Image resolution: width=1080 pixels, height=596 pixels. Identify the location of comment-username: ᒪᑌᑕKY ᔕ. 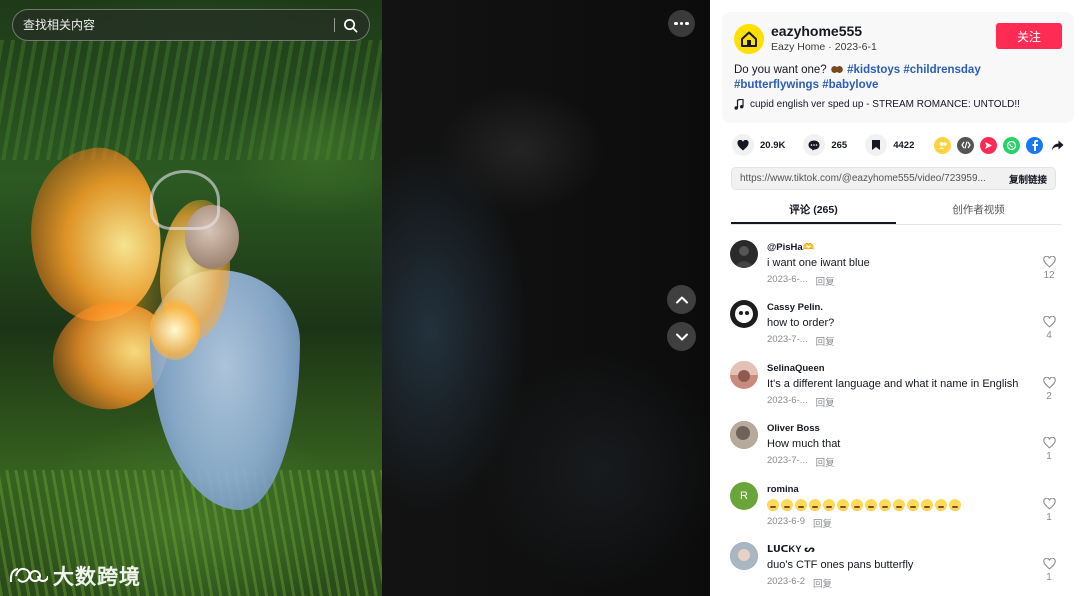
(913, 549).